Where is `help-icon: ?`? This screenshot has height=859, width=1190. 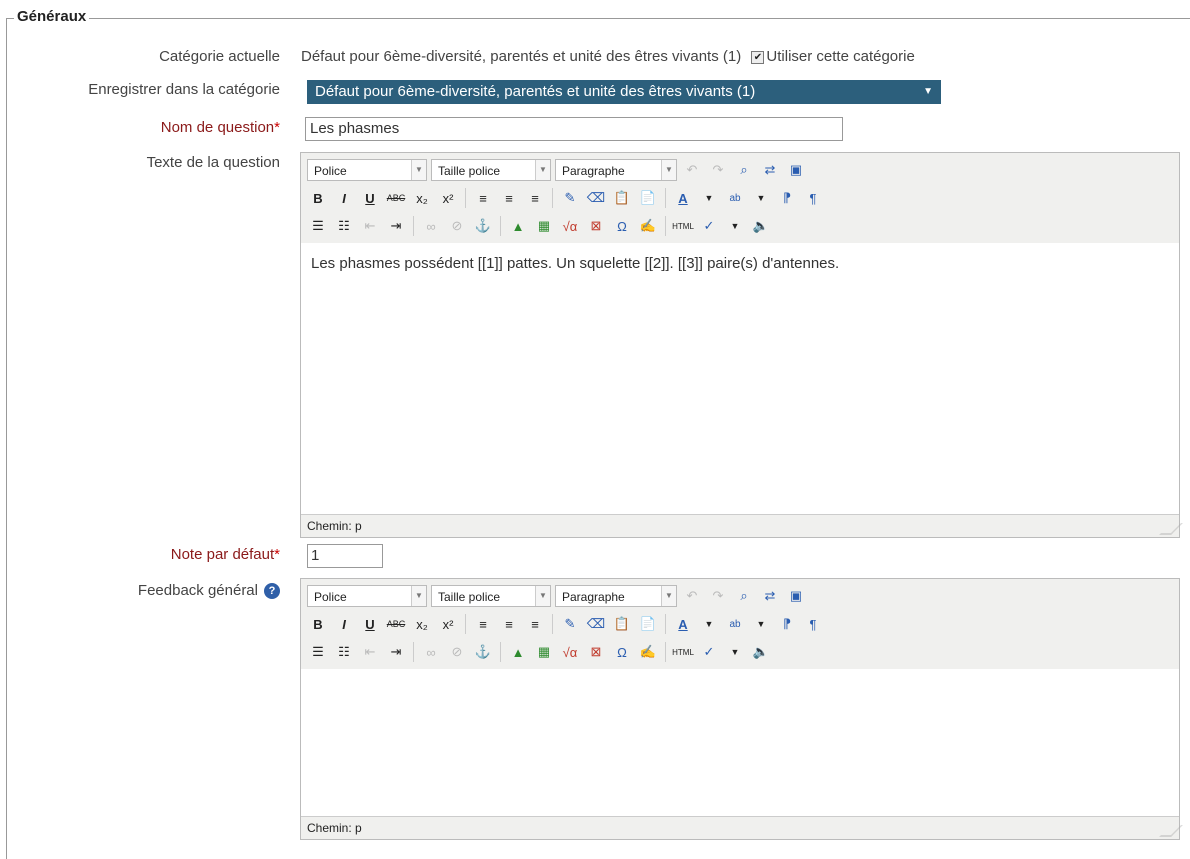 help-icon: ? is located at coordinates (272, 591).